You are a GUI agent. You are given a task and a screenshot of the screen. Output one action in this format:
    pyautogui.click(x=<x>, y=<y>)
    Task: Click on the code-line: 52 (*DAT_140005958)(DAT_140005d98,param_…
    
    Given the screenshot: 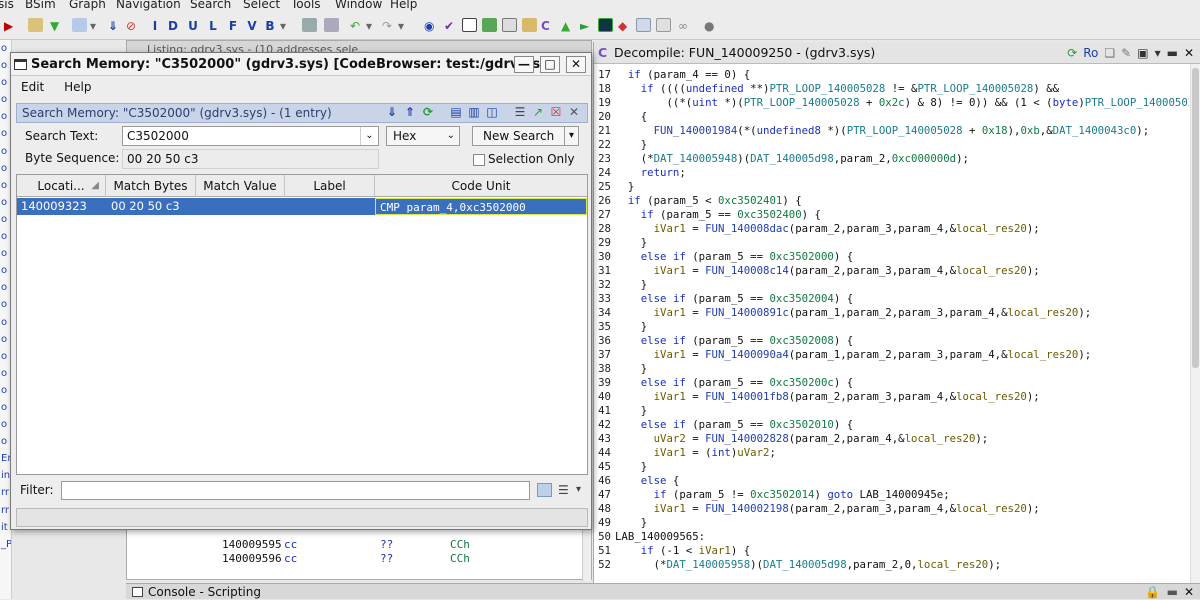 What is the action you would take?
    pyautogui.click(x=797, y=565)
    